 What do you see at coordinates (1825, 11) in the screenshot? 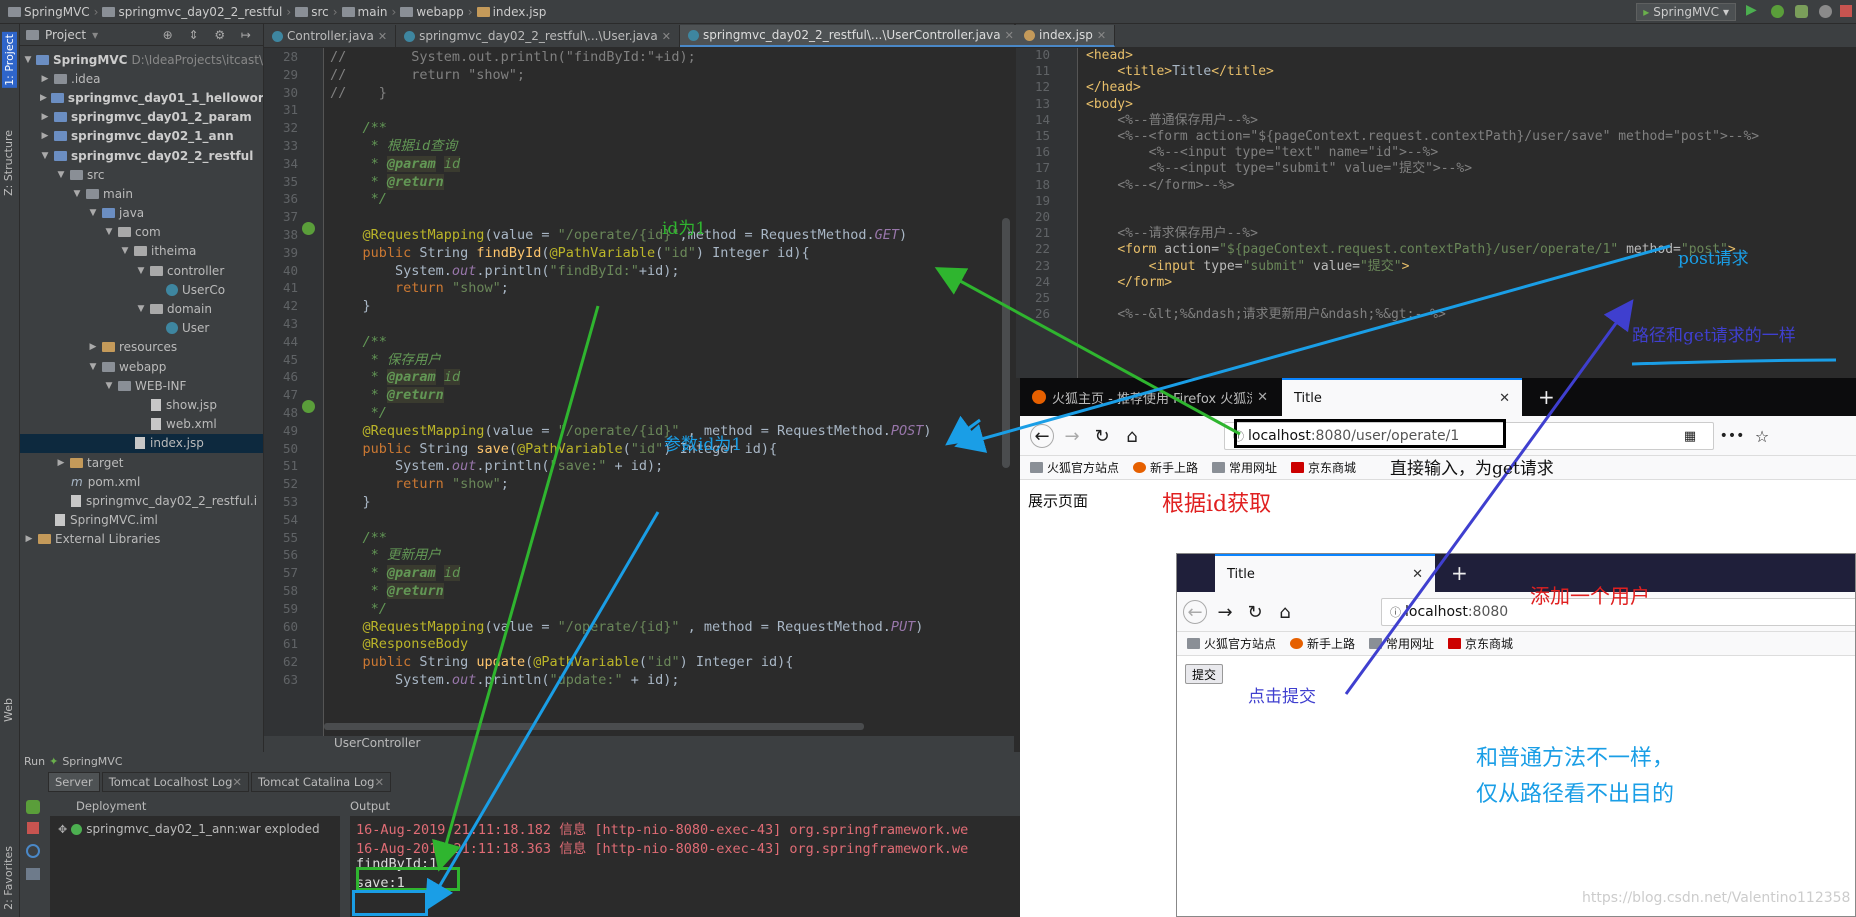
I see `profile-icon` at bounding box center [1825, 11].